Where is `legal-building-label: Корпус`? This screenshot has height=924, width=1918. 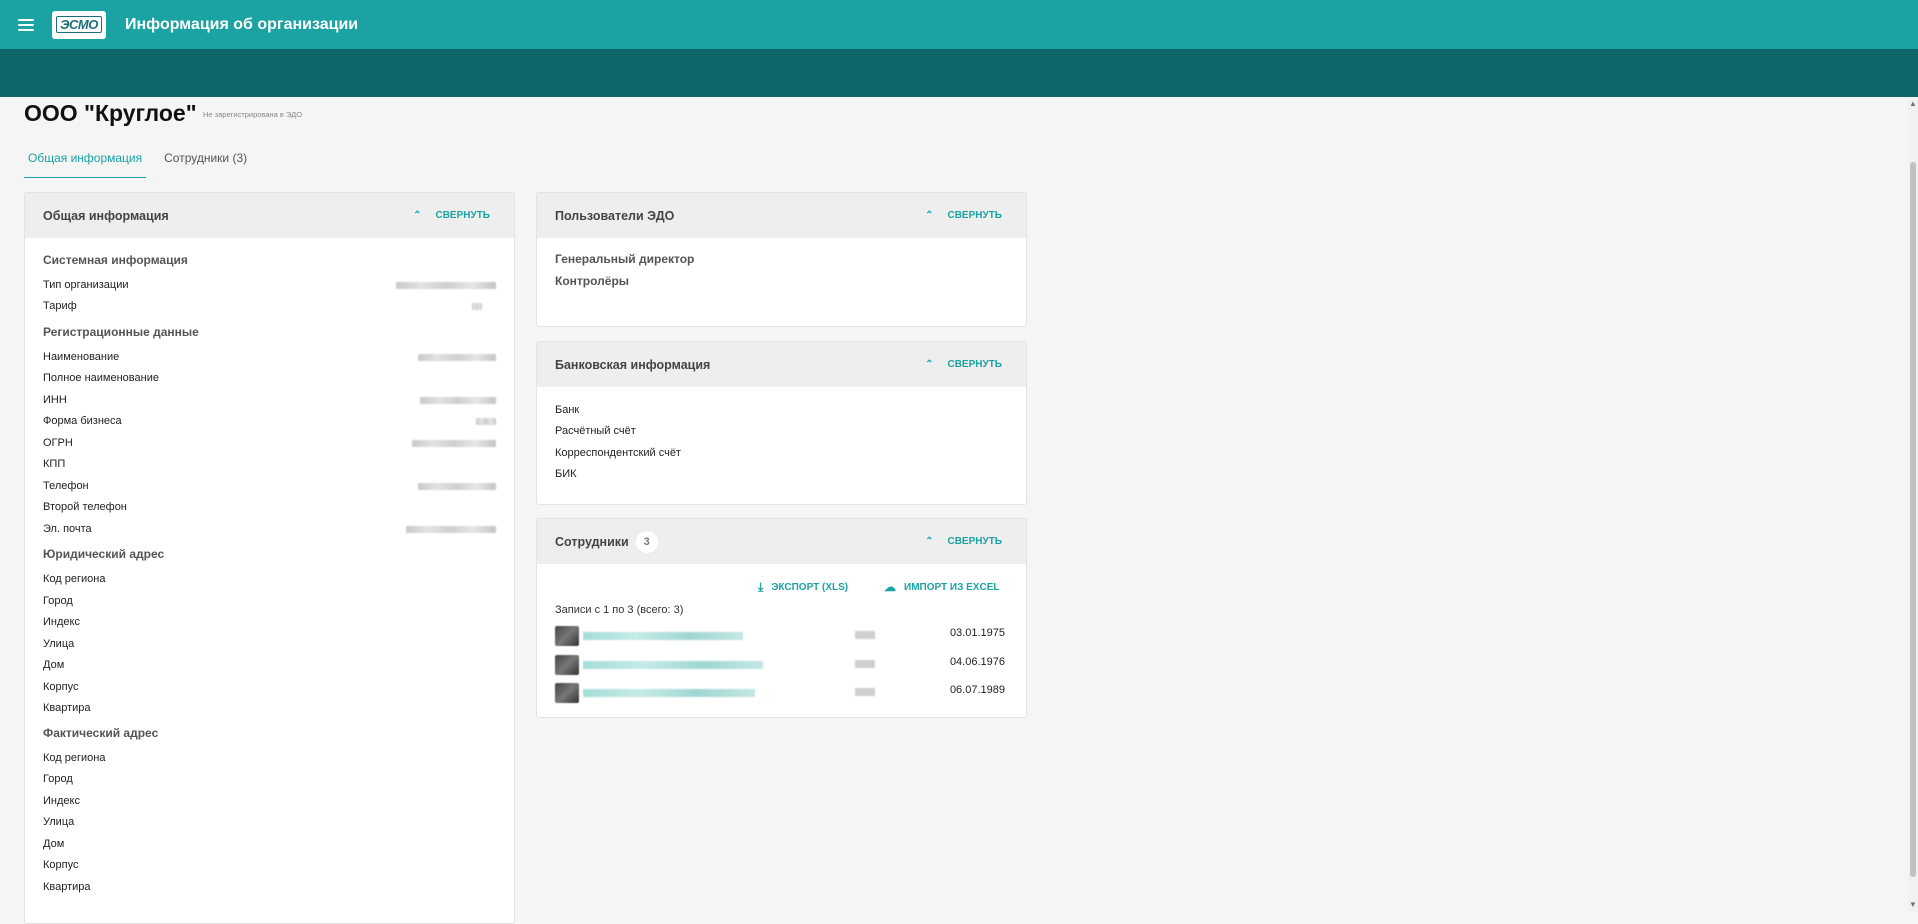
legal-building-label: Корпус is located at coordinates (61, 687).